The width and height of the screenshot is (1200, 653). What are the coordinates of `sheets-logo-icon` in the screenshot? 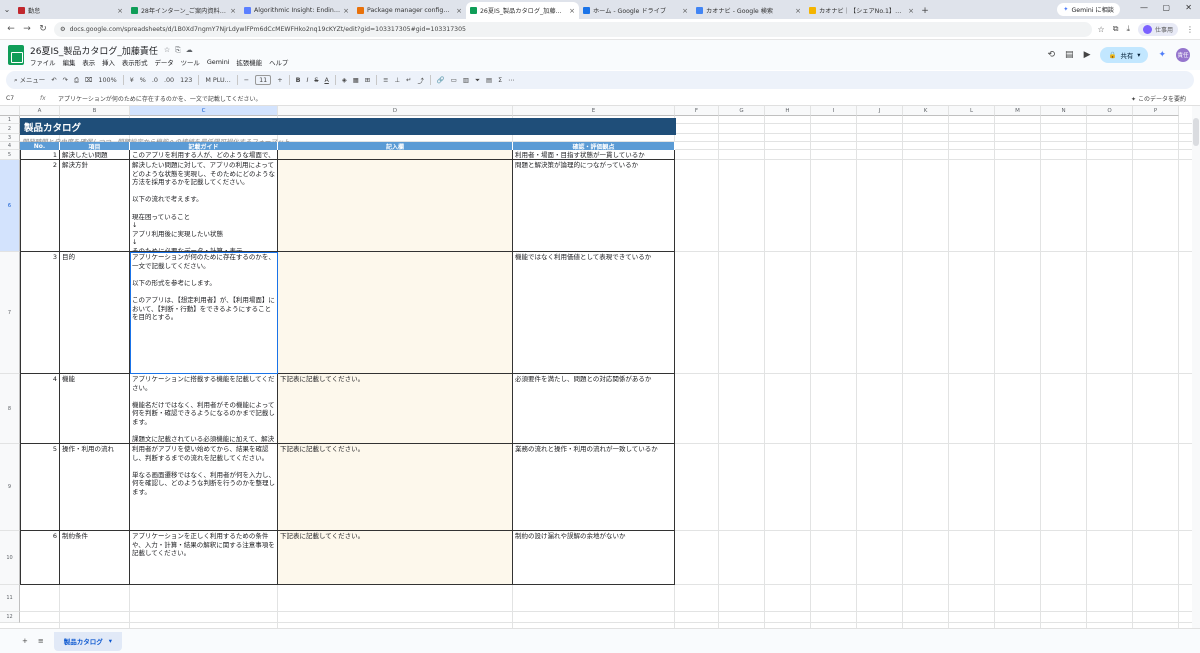 It's located at (16, 55).